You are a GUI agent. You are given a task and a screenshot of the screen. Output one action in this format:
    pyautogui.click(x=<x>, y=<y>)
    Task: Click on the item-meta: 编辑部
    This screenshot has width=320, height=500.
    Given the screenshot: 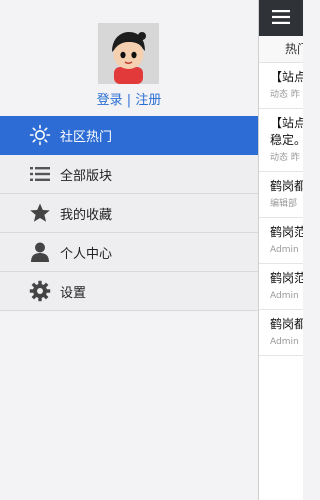 What is the action you would take?
    pyautogui.click(x=284, y=204)
    